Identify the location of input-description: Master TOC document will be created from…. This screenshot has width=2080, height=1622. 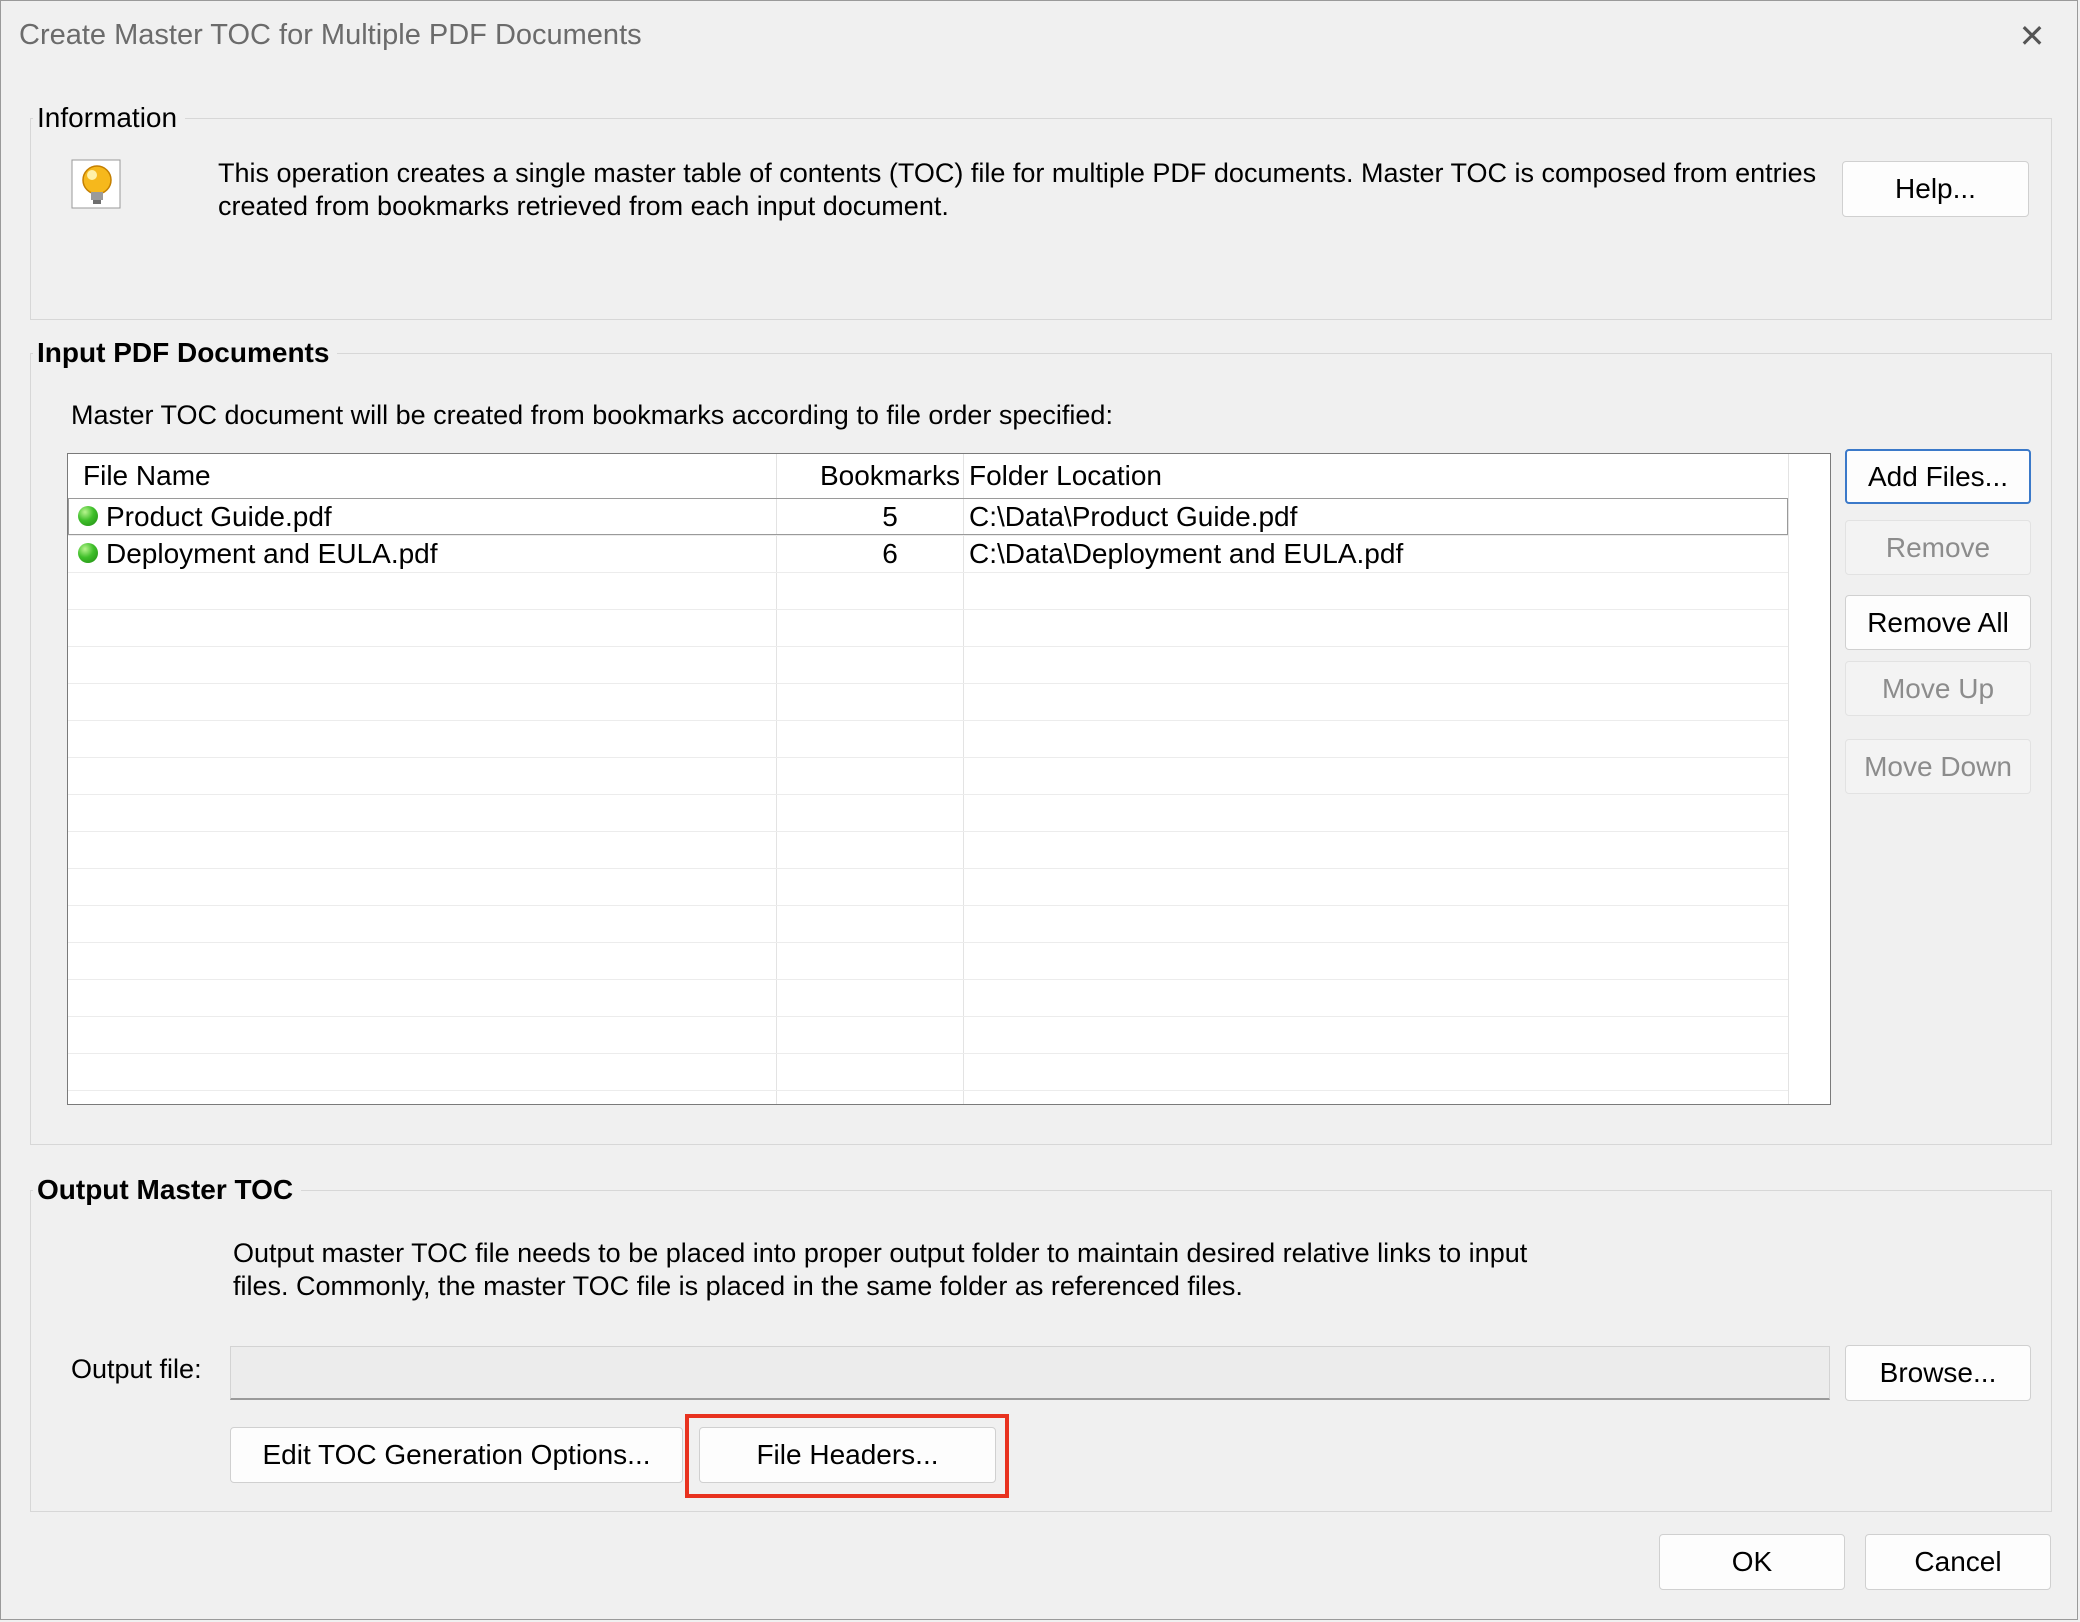
(592, 415).